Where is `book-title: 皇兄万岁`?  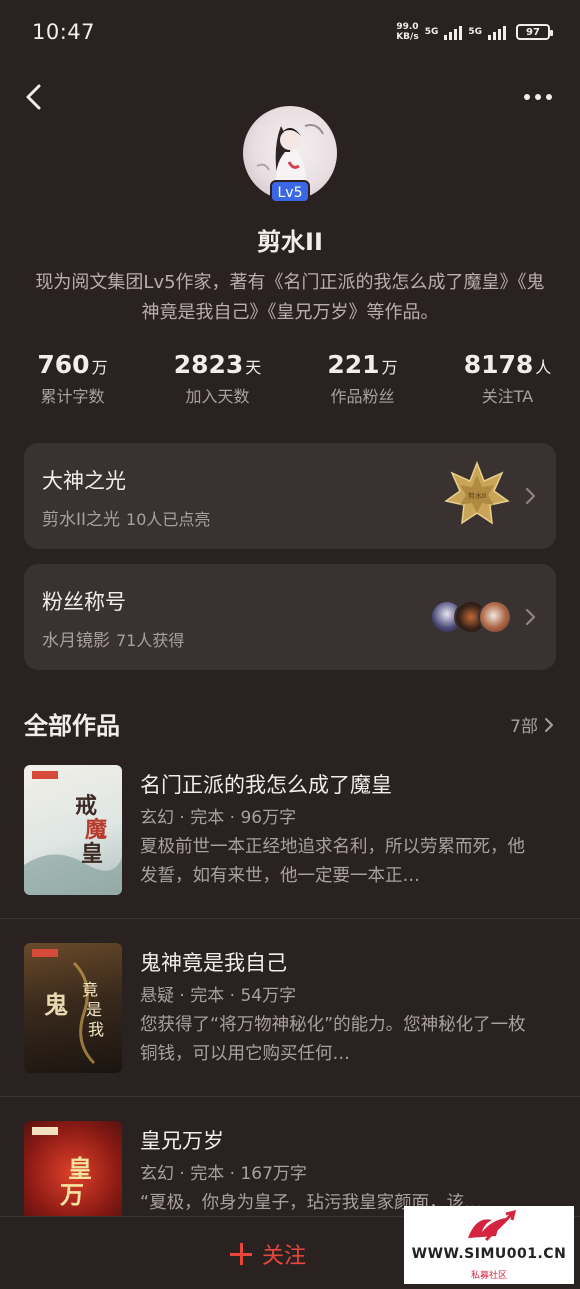 book-title: 皇兄万岁 is located at coordinates (182, 1141).